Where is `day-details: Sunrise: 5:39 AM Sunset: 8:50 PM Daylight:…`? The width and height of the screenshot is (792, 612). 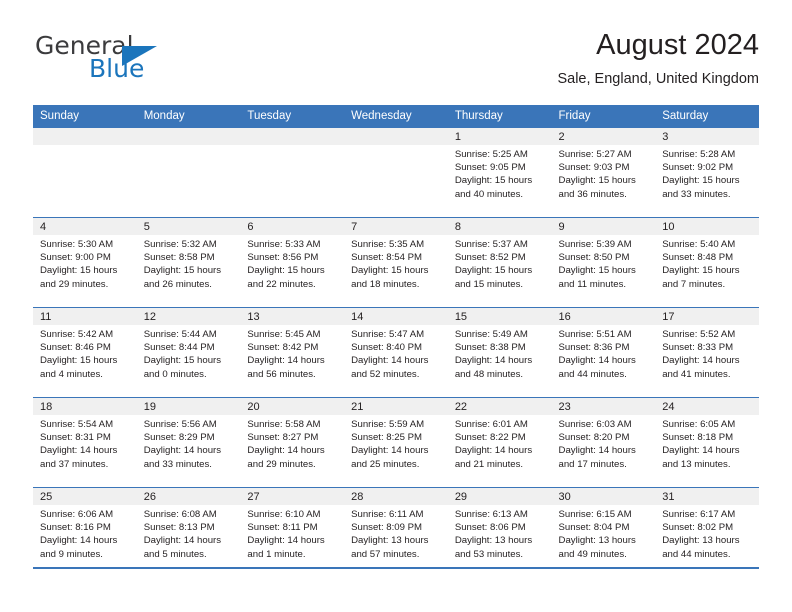 day-details: Sunrise: 5:39 AM Sunset: 8:50 PM Daylight:… is located at coordinates (604, 263).